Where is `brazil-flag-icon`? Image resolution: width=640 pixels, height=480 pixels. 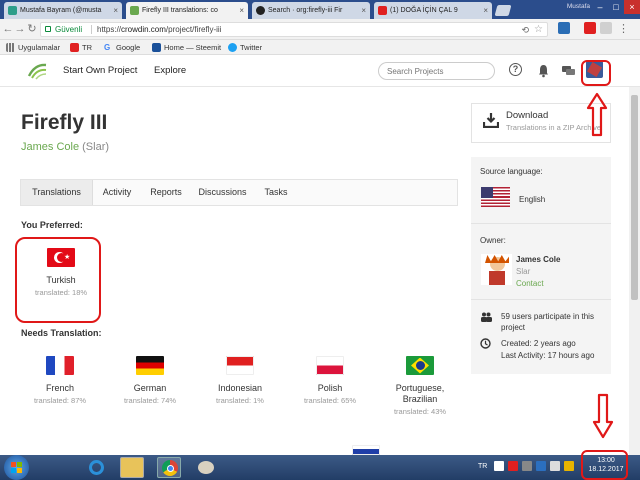 brazil-flag-icon is located at coordinates (420, 365).